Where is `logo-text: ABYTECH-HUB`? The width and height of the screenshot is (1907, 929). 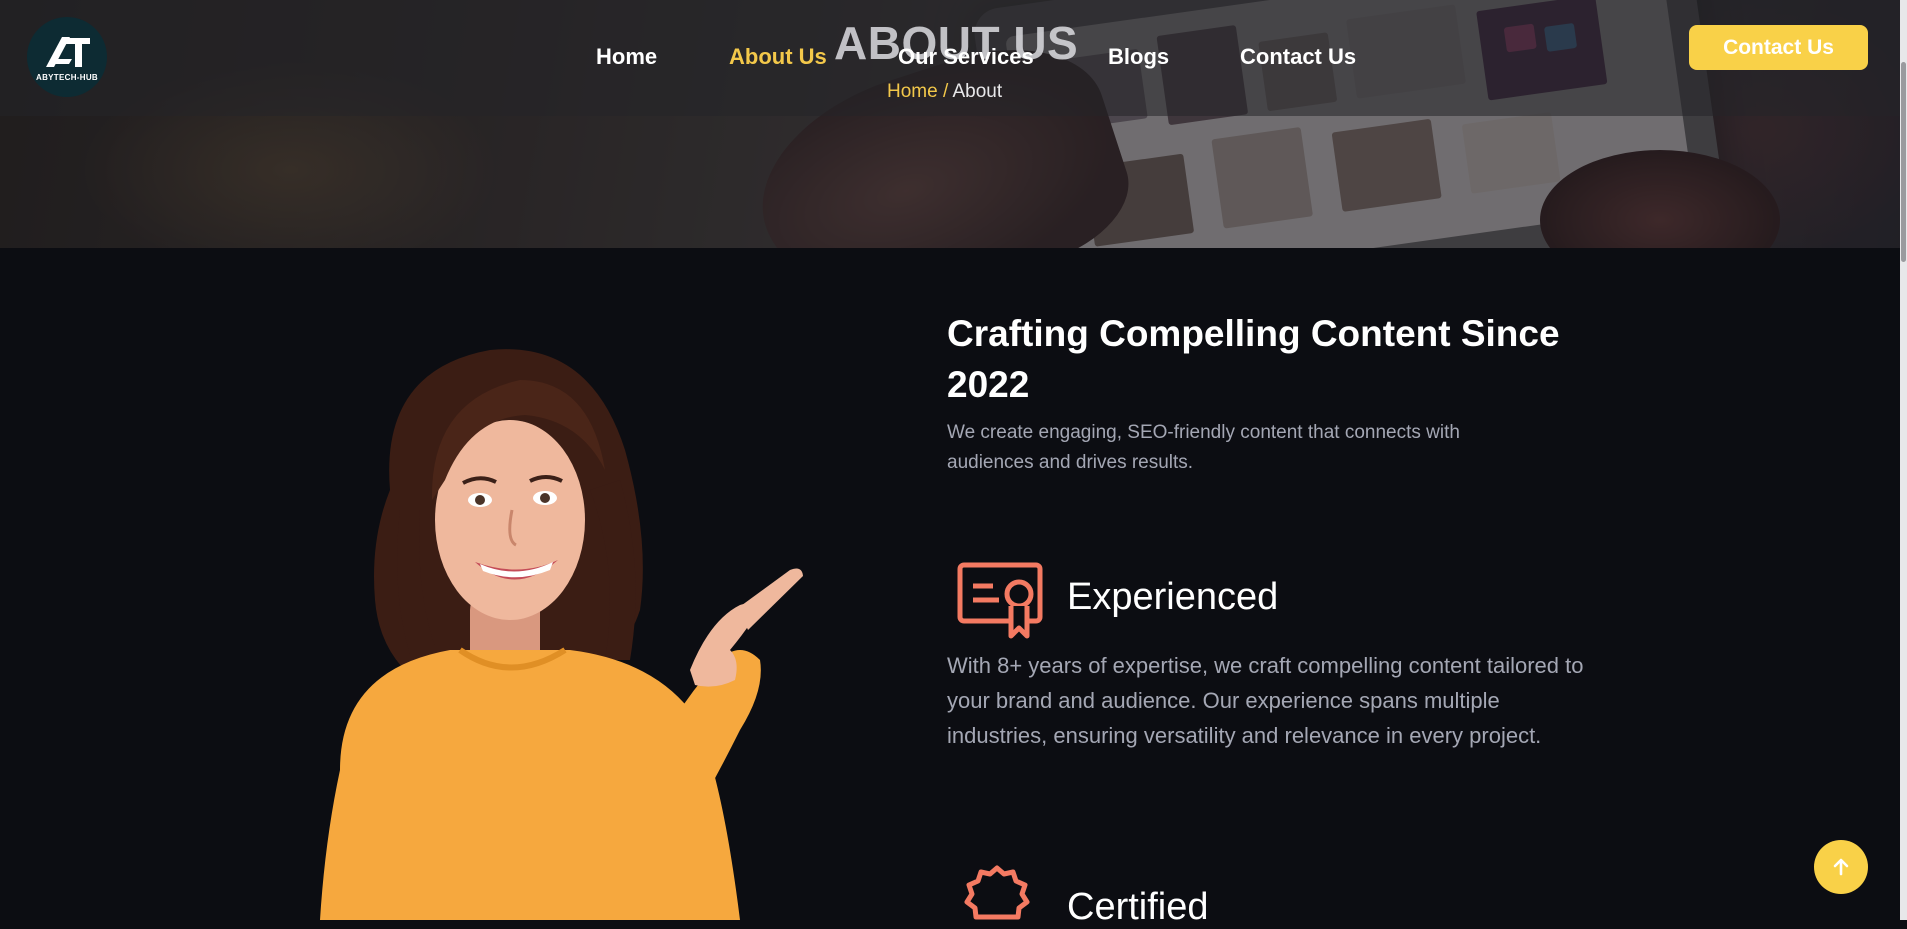 logo-text: ABYTECH-HUB is located at coordinates (67, 77).